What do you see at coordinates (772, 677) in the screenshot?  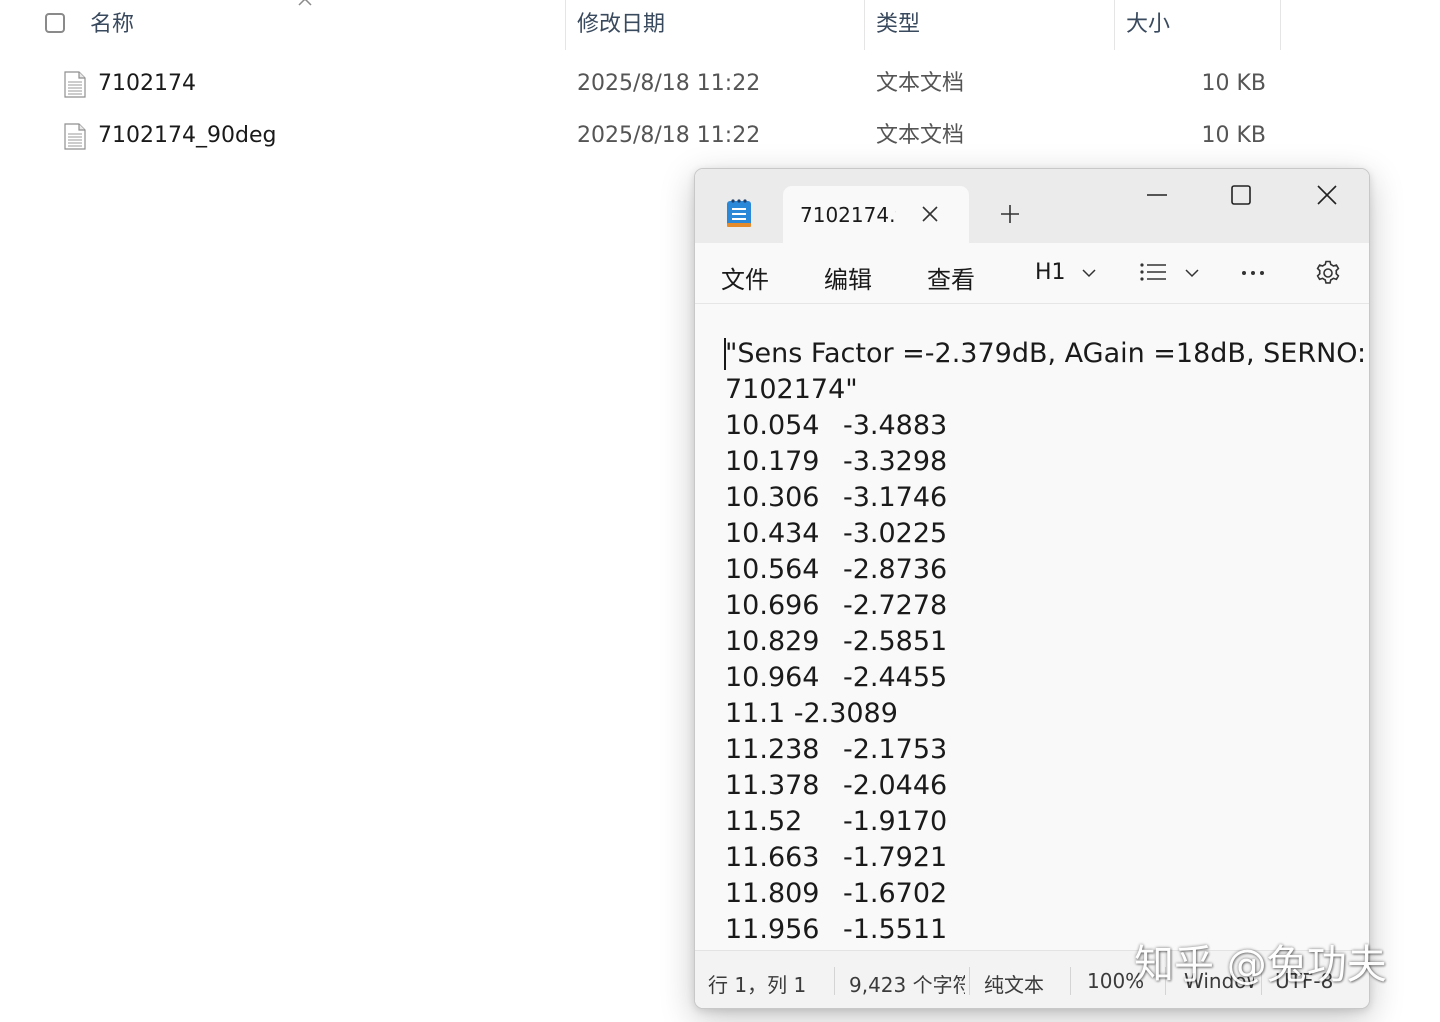 I see `value-x: 10.964` at bounding box center [772, 677].